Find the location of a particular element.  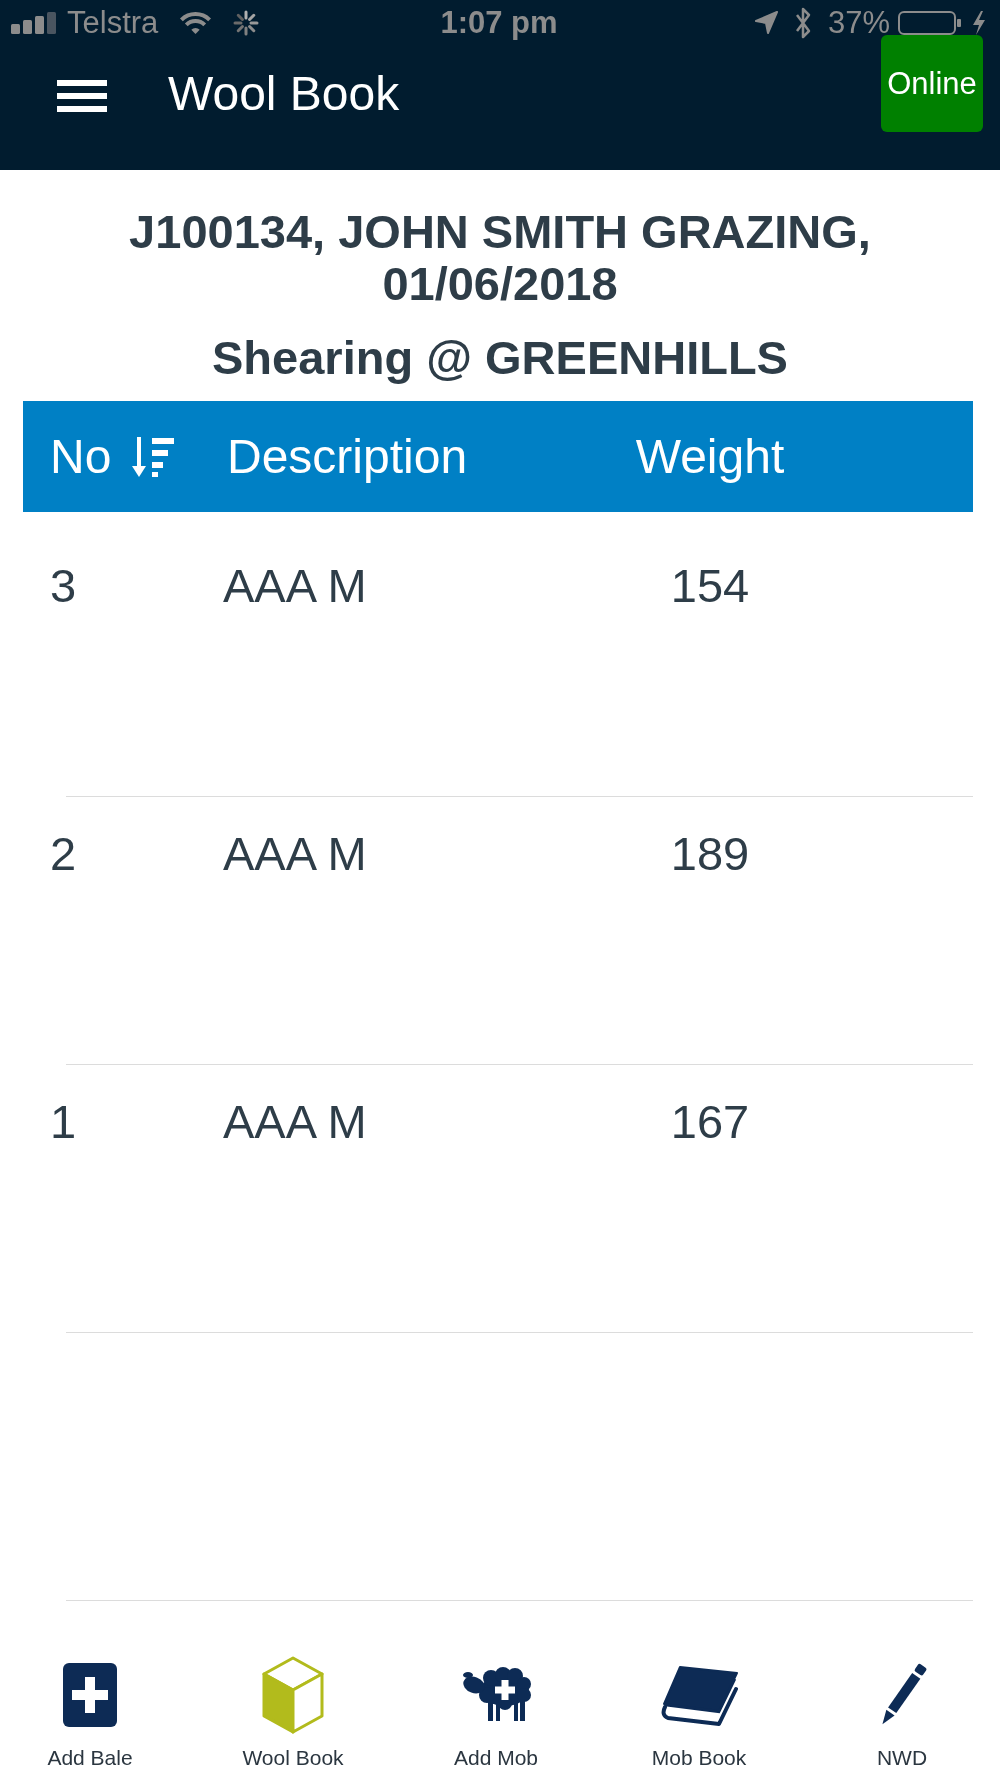

job-subtitle: Shearing @ GREENHILLS is located at coordinates (500, 358).